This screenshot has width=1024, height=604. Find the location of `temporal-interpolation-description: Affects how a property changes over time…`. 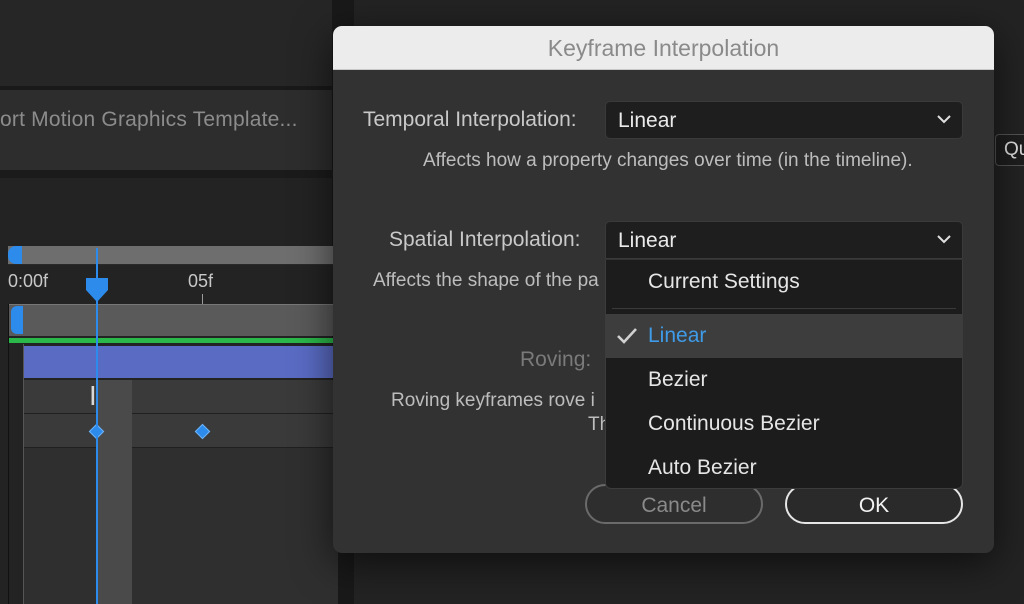

temporal-interpolation-description: Affects how a property changes over time… is located at coordinates (668, 160).